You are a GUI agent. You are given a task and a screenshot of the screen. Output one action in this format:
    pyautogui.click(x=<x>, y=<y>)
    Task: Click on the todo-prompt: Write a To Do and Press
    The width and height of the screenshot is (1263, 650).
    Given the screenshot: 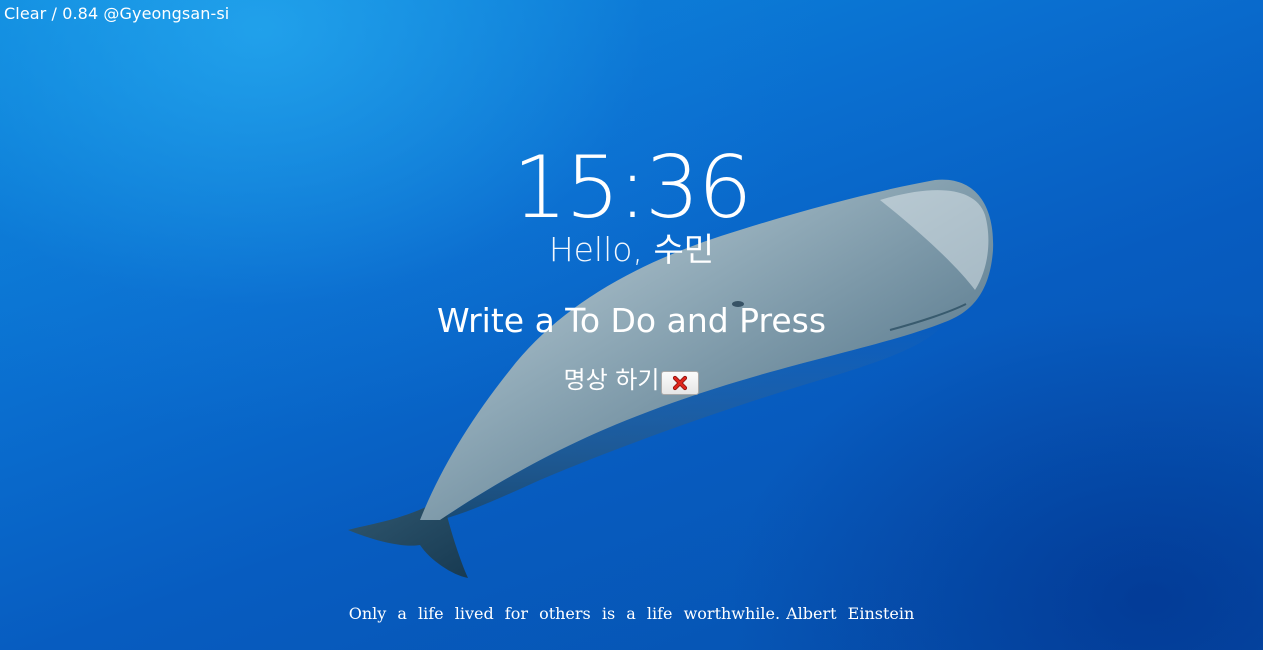 What is the action you would take?
    pyautogui.click(x=631, y=320)
    